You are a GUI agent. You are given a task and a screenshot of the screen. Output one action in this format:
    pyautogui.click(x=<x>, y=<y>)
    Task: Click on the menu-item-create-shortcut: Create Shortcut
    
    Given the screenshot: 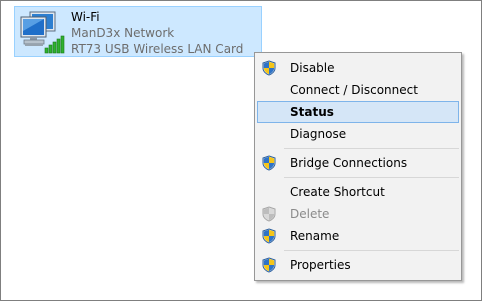 What is the action you would take?
    pyautogui.click(x=358, y=192)
    